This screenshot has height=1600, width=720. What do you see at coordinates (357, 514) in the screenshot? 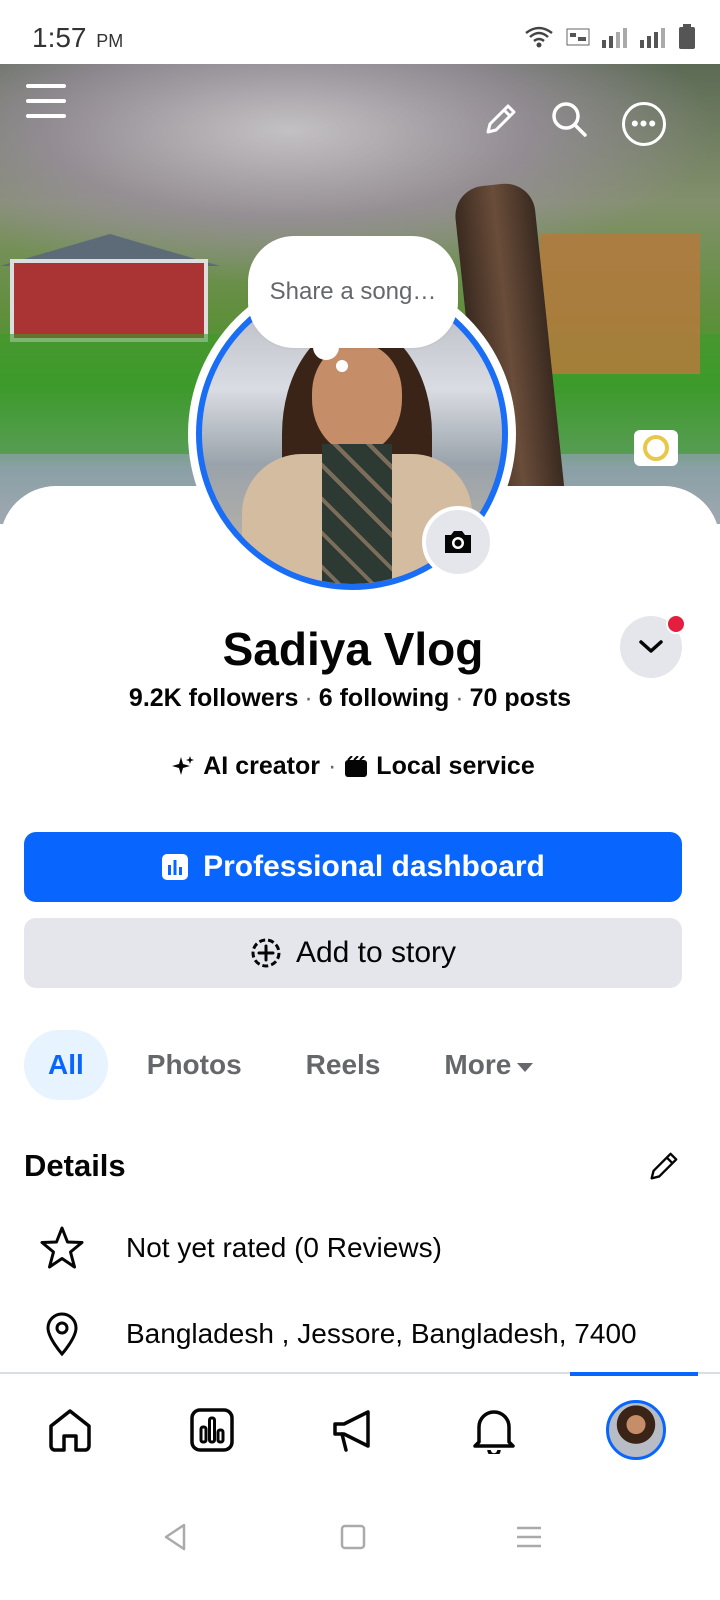
I see `avatar-scarf` at bounding box center [357, 514].